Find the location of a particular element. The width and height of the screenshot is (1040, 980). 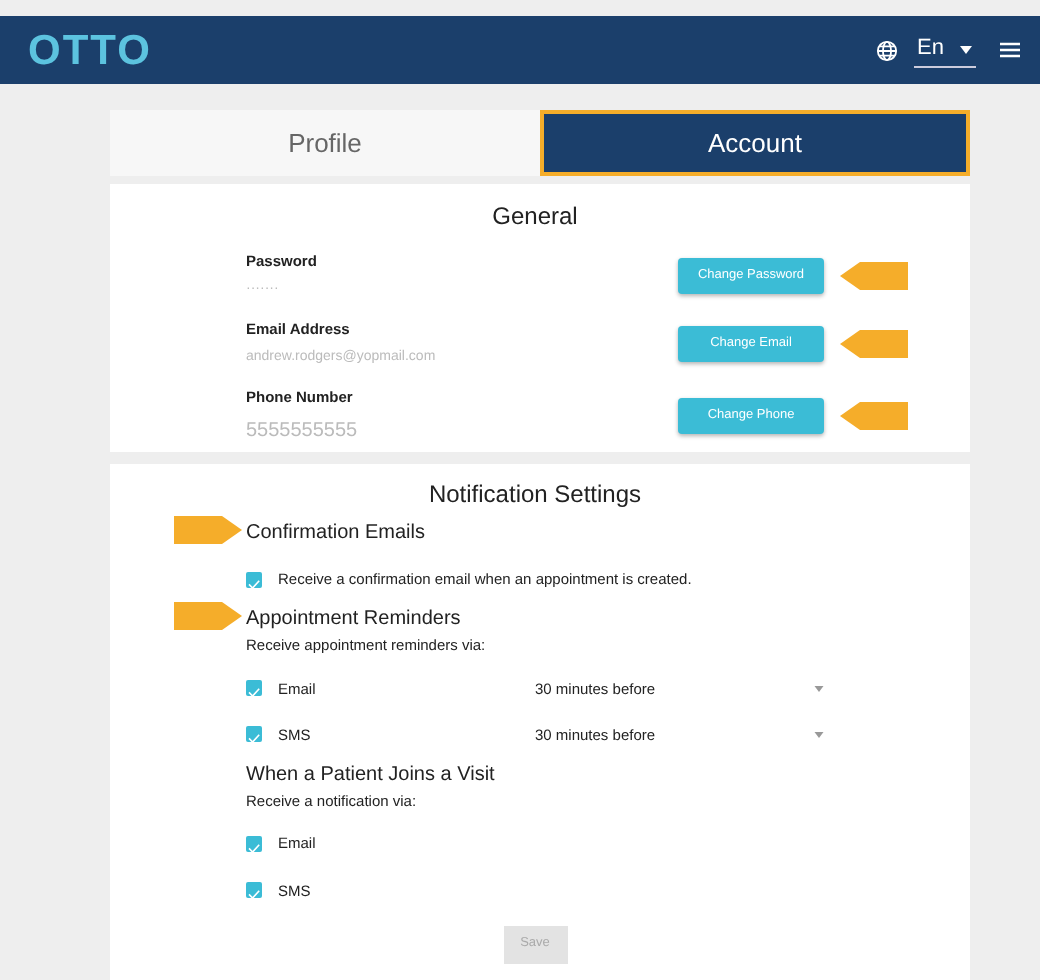

section-heading: Appointment Reminders is located at coordinates (354, 620).